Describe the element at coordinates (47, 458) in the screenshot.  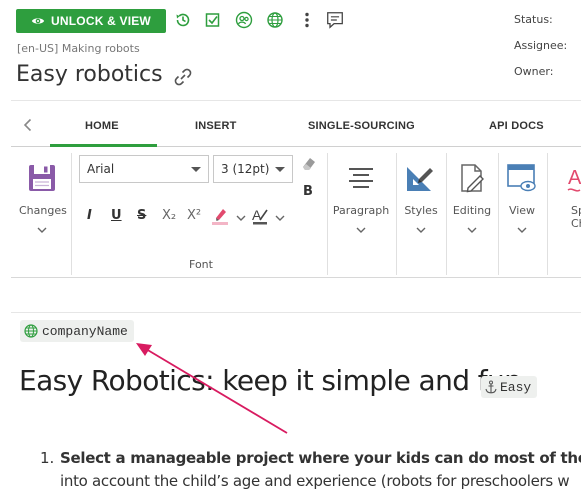
I see `list-number: 1.` at that location.